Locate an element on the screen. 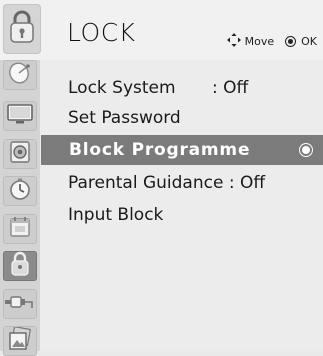  speaker-icon is located at coordinates (20, 154).